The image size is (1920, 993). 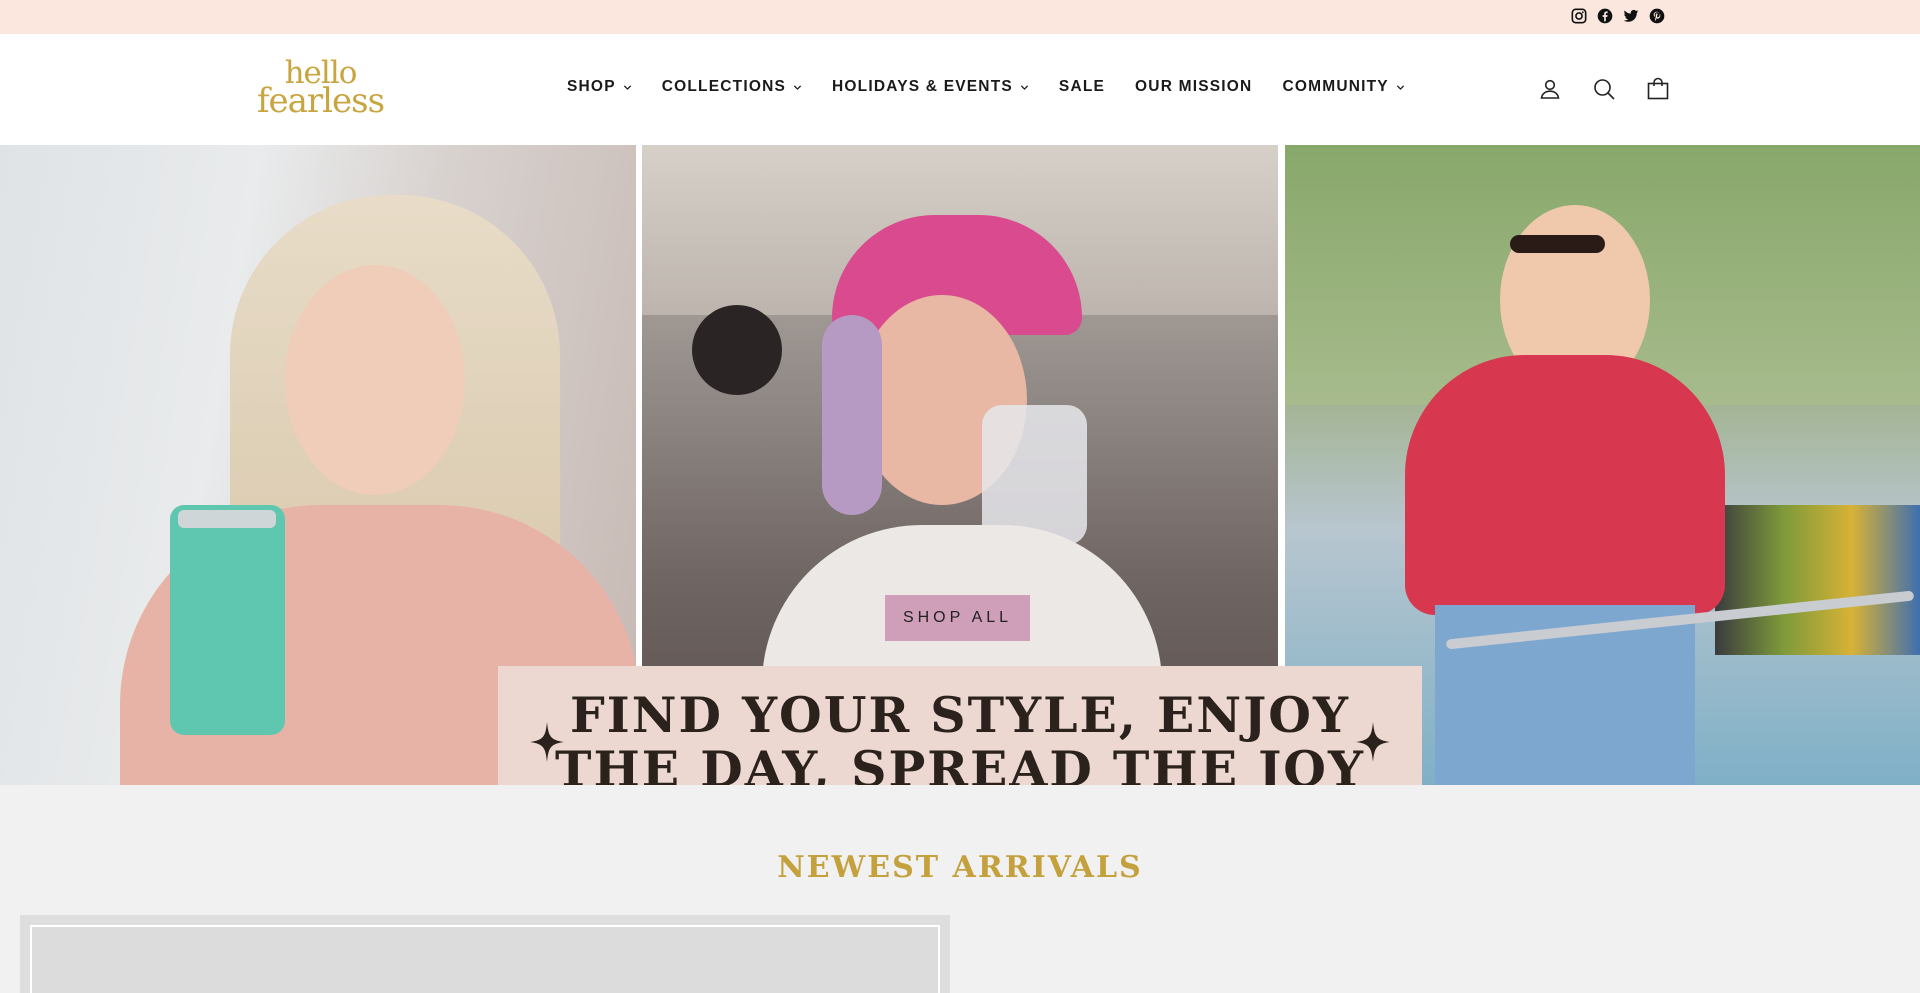 What do you see at coordinates (960, 762) in the screenshot?
I see `hero-tagline-line-2: THE DAY, SPREAD THE JOY` at bounding box center [960, 762].